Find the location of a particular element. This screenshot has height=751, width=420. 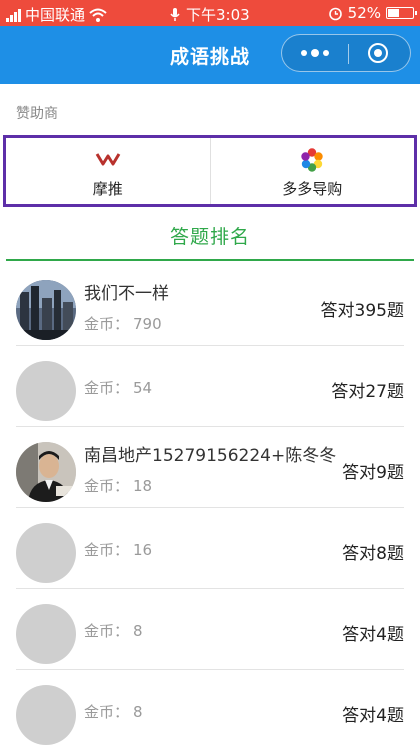

player-name: 我们不一样 is located at coordinates (126, 294).